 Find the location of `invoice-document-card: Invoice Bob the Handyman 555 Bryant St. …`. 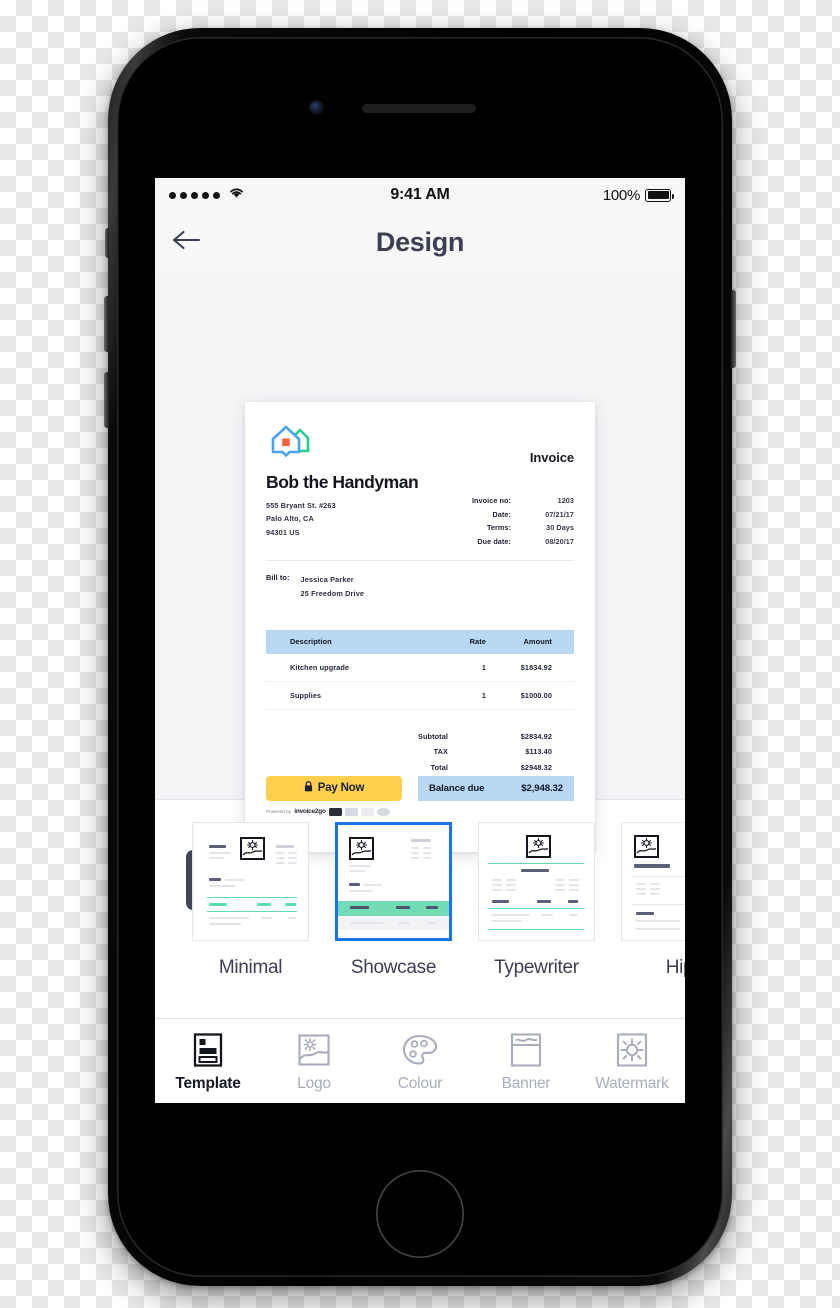

invoice-document-card: Invoice Bob the Handyman 555 Bryant St. … is located at coordinates (420, 627).